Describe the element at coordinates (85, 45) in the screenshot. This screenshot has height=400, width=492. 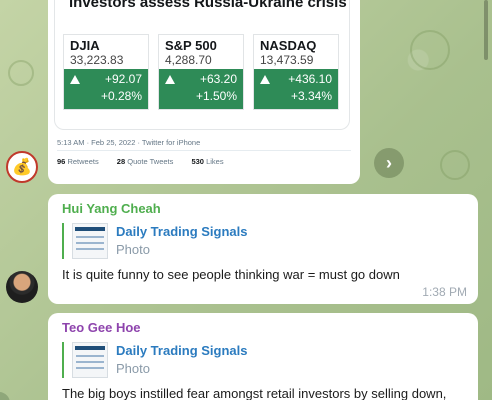
I see `index-name: DJIA` at that location.